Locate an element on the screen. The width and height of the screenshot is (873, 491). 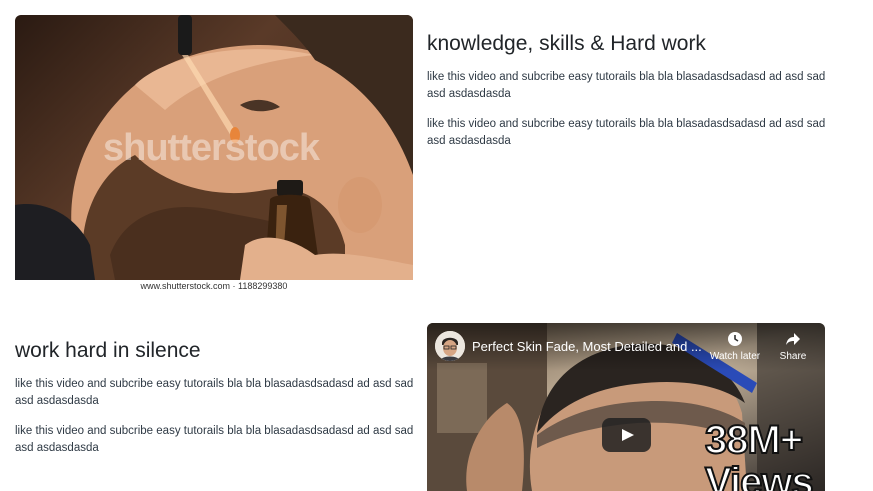
share-arrow-icon is located at coordinates (793, 340).